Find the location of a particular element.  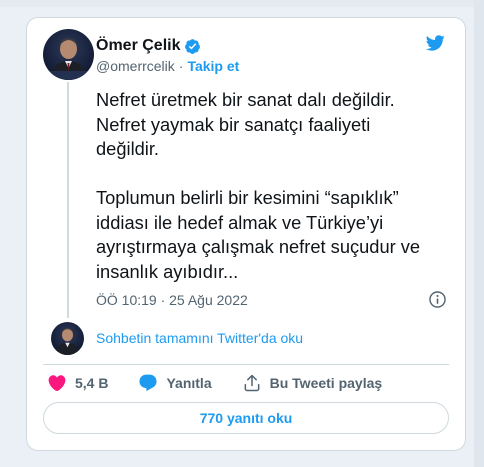

like-count: 5,4 B is located at coordinates (92, 383).